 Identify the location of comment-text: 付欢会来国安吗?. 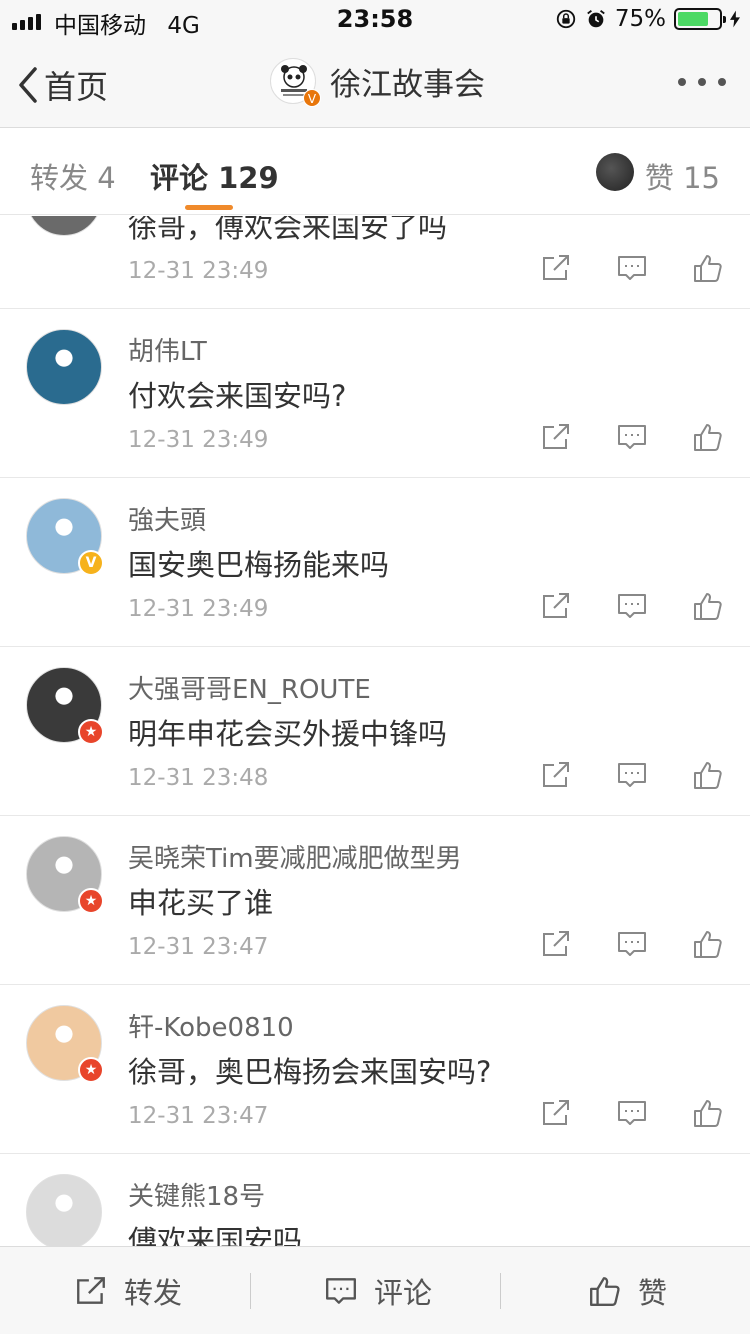
(237, 396).